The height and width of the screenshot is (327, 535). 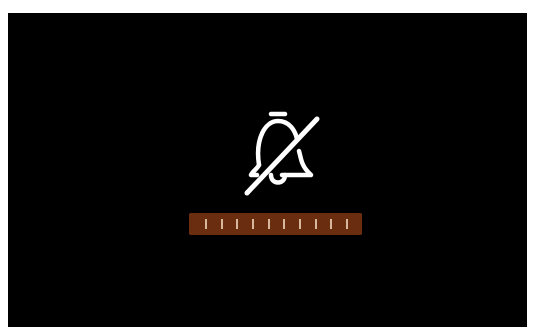 What do you see at coordinates (282, 153) in the screenshot?
I see `bell-slash-icon` at bounding box center [282, 153].